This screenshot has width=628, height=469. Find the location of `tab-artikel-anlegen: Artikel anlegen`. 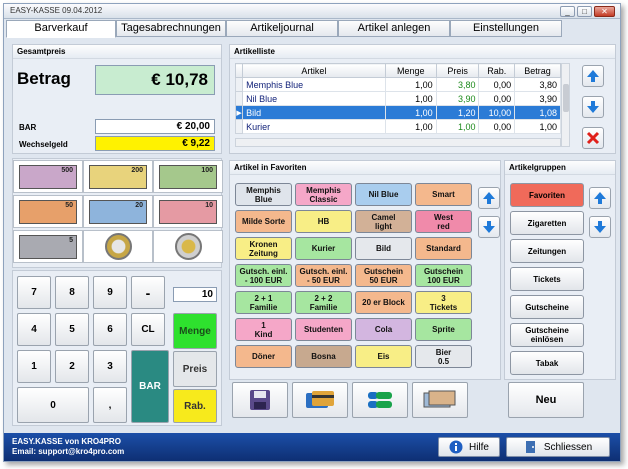

tab-artikel-anlegen: Artikel anlegen is located at coordinates (394, 28).